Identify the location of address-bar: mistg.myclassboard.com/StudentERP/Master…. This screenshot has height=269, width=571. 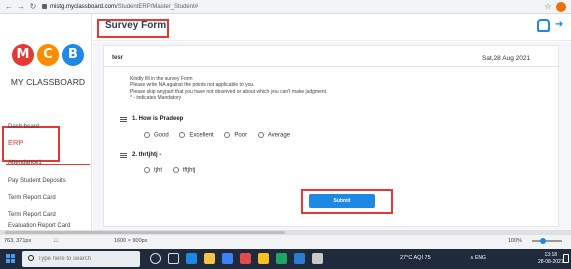
(292, 7).